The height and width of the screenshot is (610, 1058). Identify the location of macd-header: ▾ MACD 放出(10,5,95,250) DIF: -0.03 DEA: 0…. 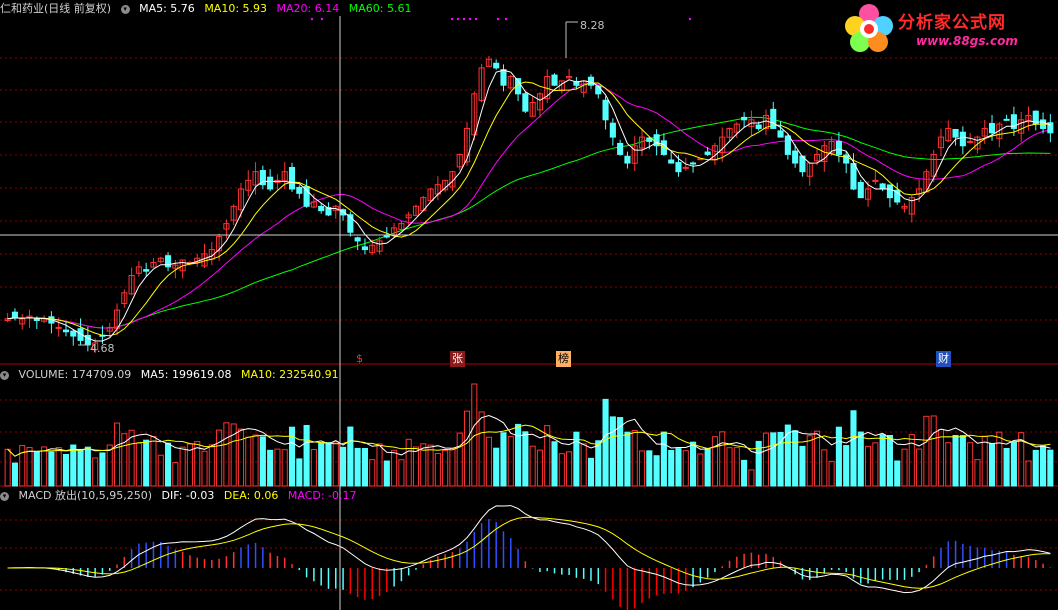
(181, 496).